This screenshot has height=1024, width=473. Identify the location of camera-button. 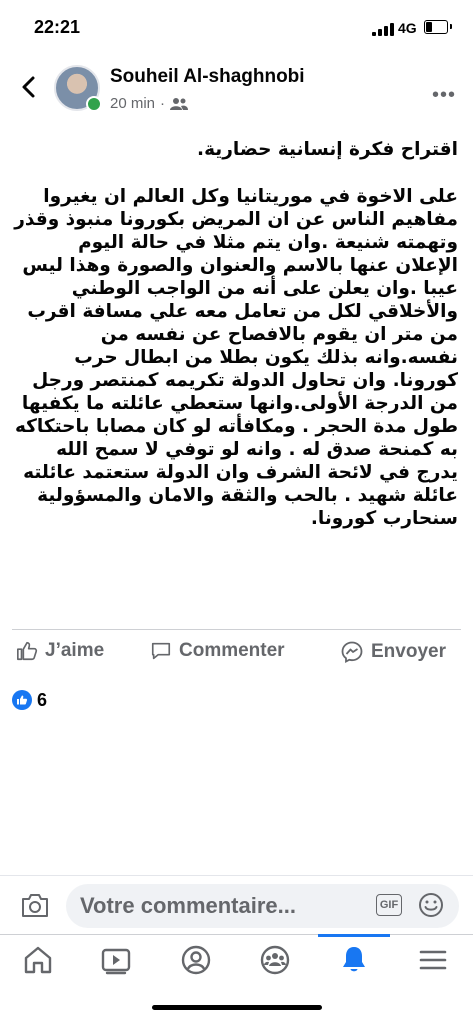
(35, 905).